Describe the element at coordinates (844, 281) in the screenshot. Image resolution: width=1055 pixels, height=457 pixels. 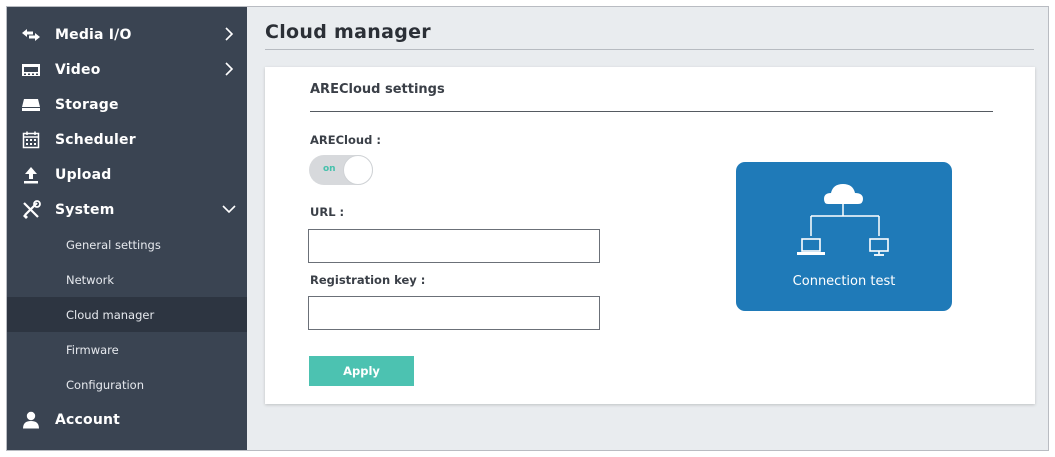
I see `connection-test-label: Connection test` at that location.